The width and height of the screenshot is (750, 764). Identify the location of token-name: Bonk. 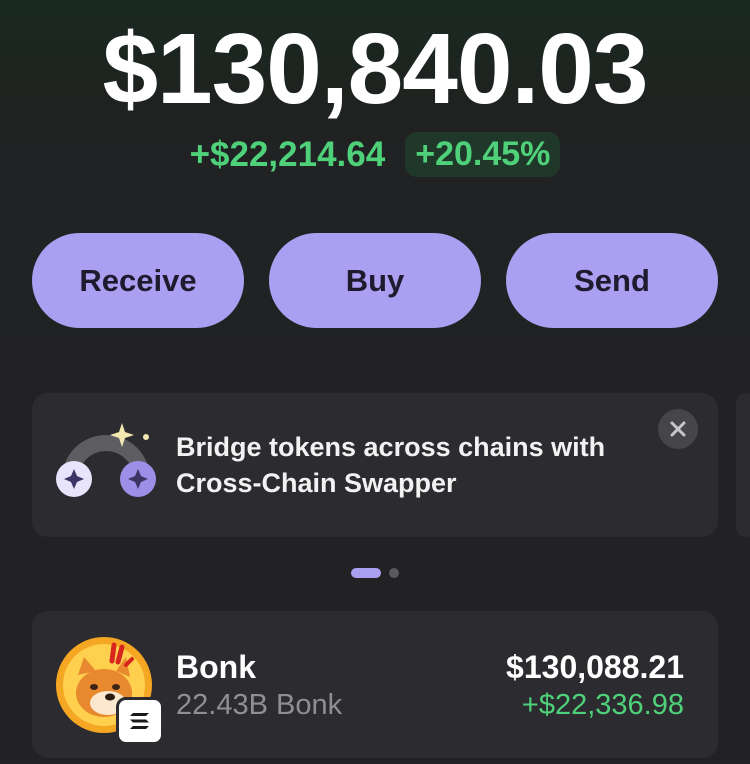
(216, 667).